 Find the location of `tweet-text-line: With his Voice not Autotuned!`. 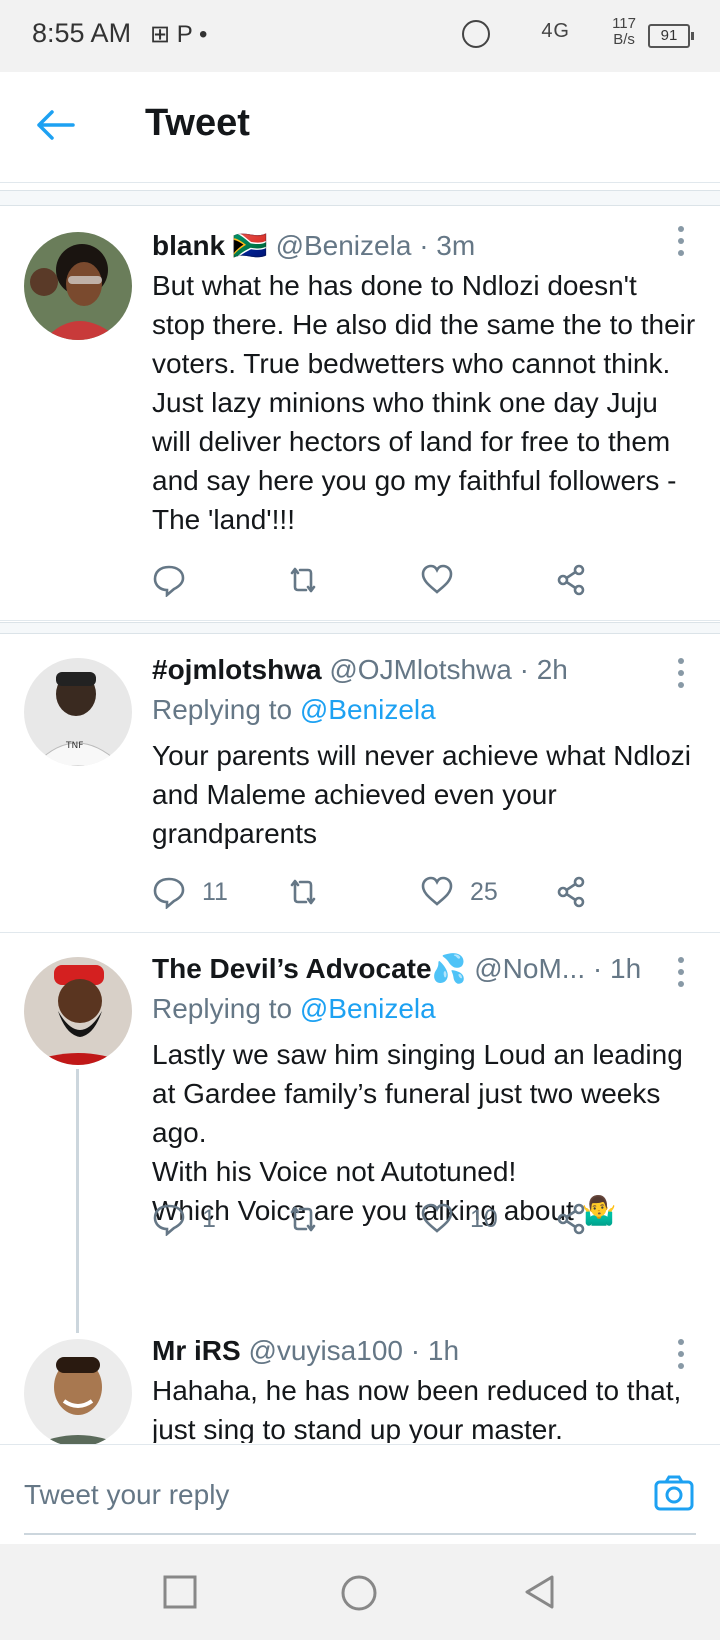

tweet-text-line: With his Voice not Autotuned! is located at coordinates (334, 1171).